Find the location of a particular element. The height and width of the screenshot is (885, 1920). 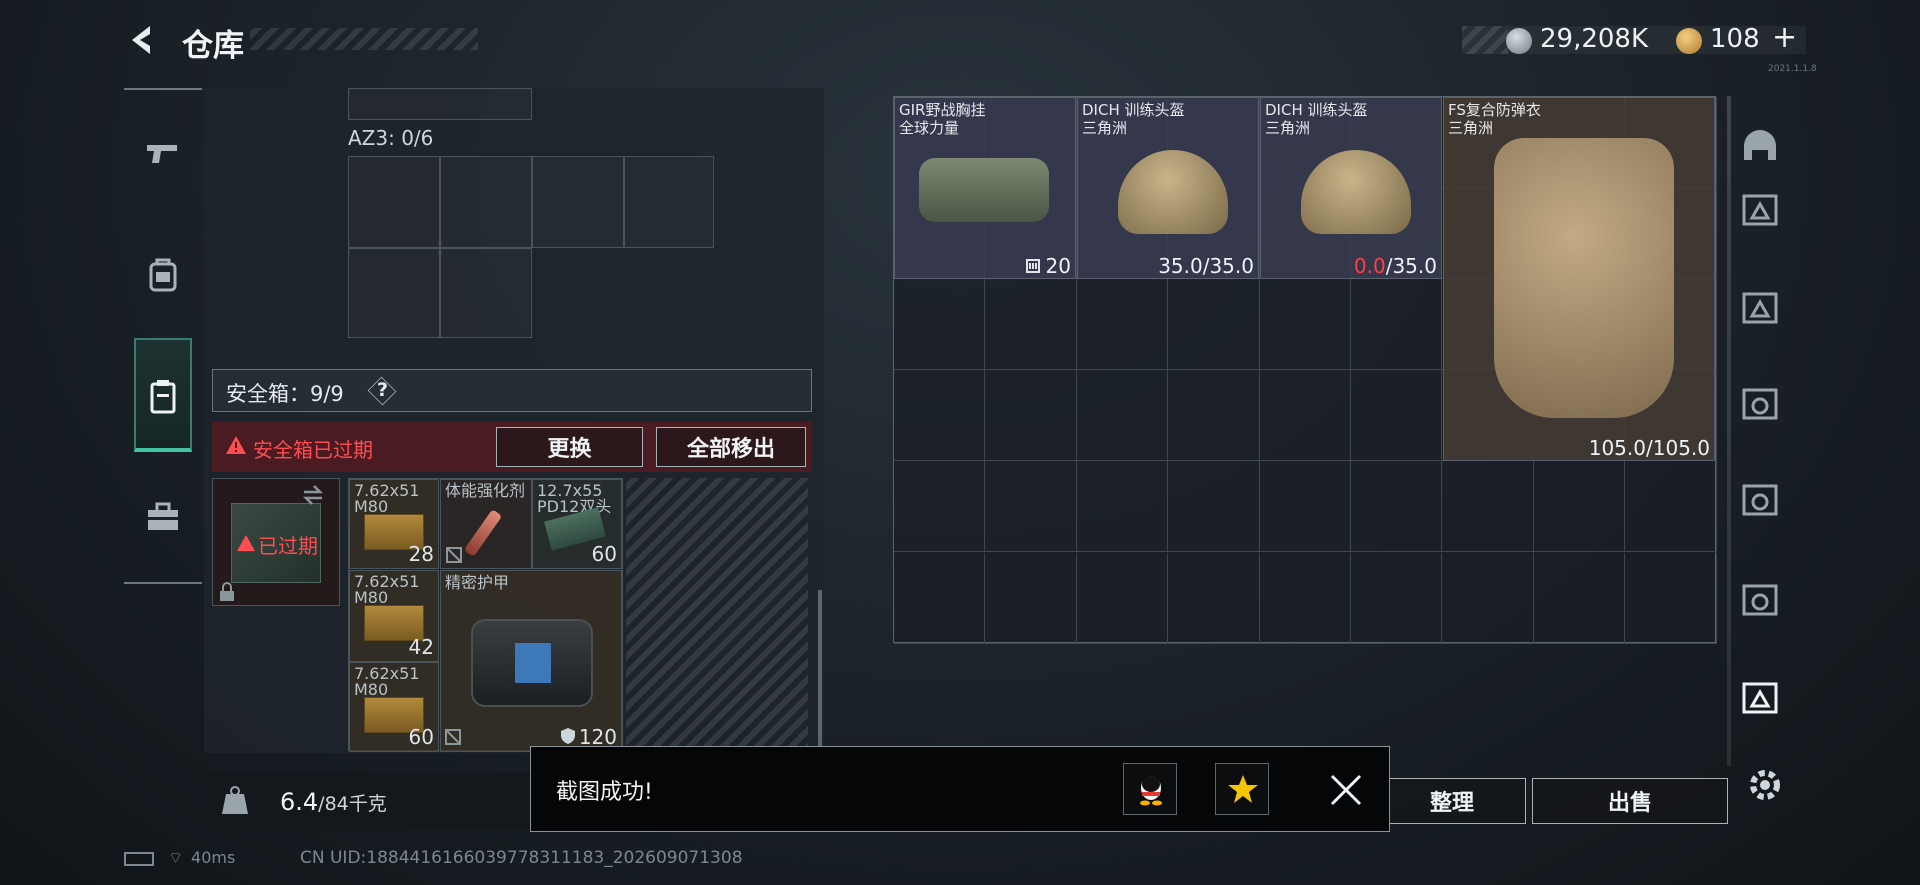

helmet-filter-icon is located at coordinates (1760, 148).